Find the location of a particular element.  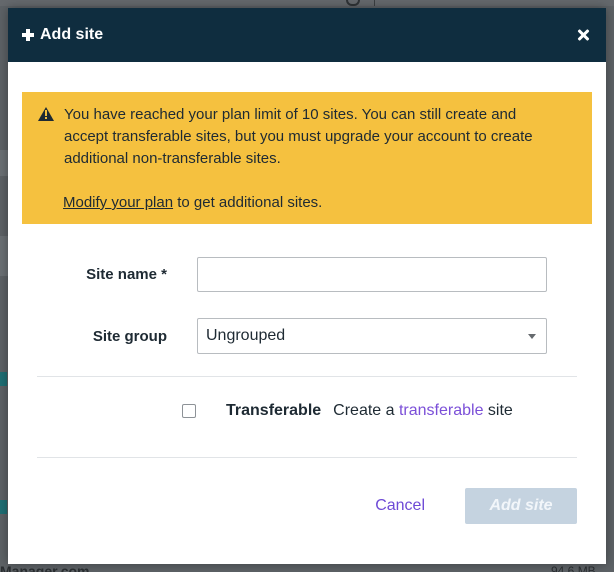

plus-icon is located at coordinates (28, 35).